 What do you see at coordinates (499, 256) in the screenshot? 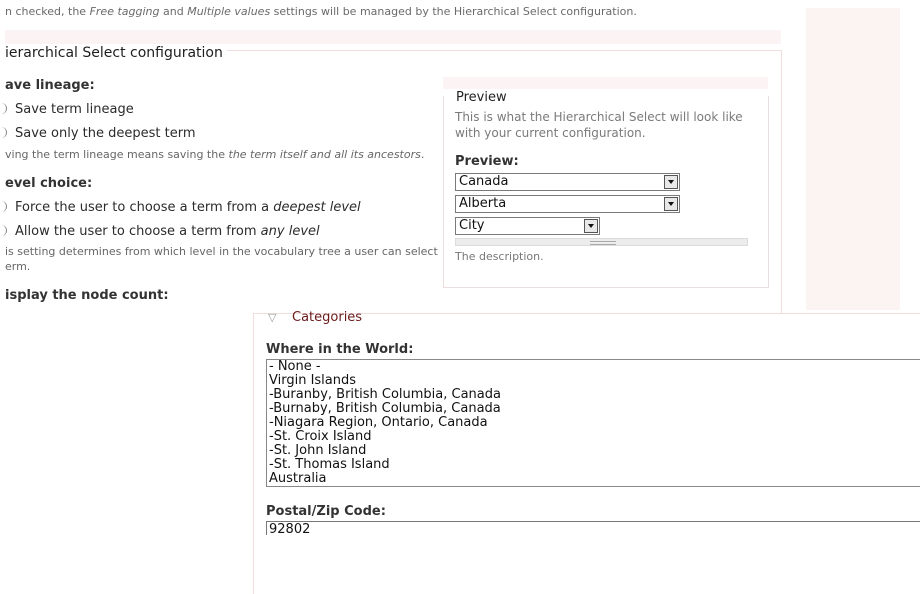
I see `preview-field-description: The description.` at bounding box center [499, 256].